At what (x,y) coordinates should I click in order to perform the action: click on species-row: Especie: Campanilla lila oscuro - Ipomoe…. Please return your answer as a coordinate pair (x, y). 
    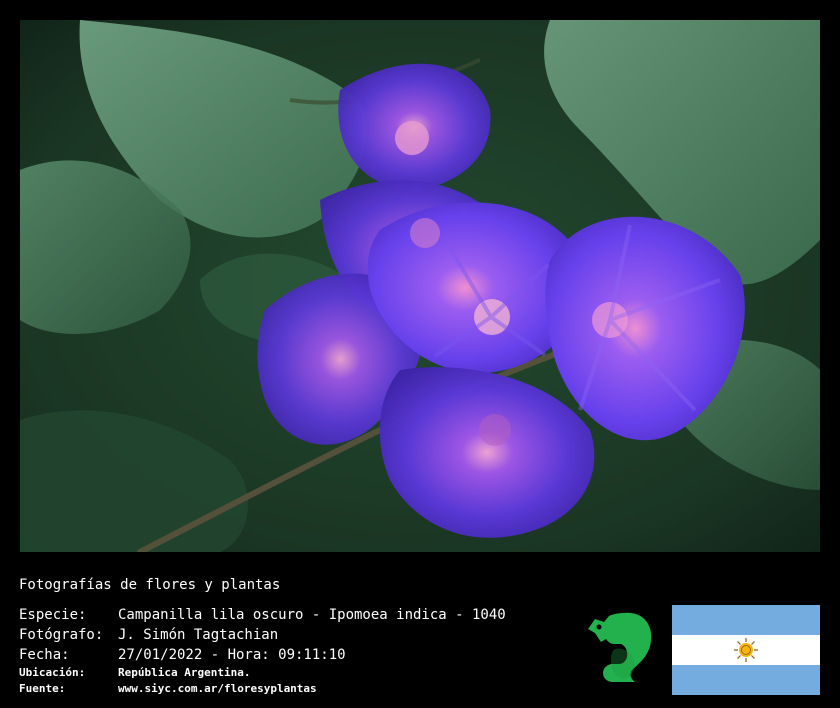
    Looking at the image, I should click on (289, 615).